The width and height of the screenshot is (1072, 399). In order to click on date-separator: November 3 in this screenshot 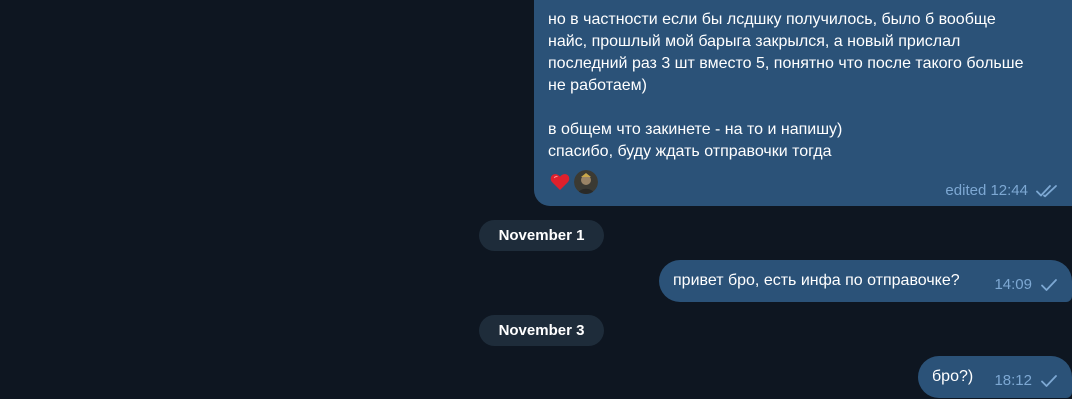, I will do `click(541, 330)`.